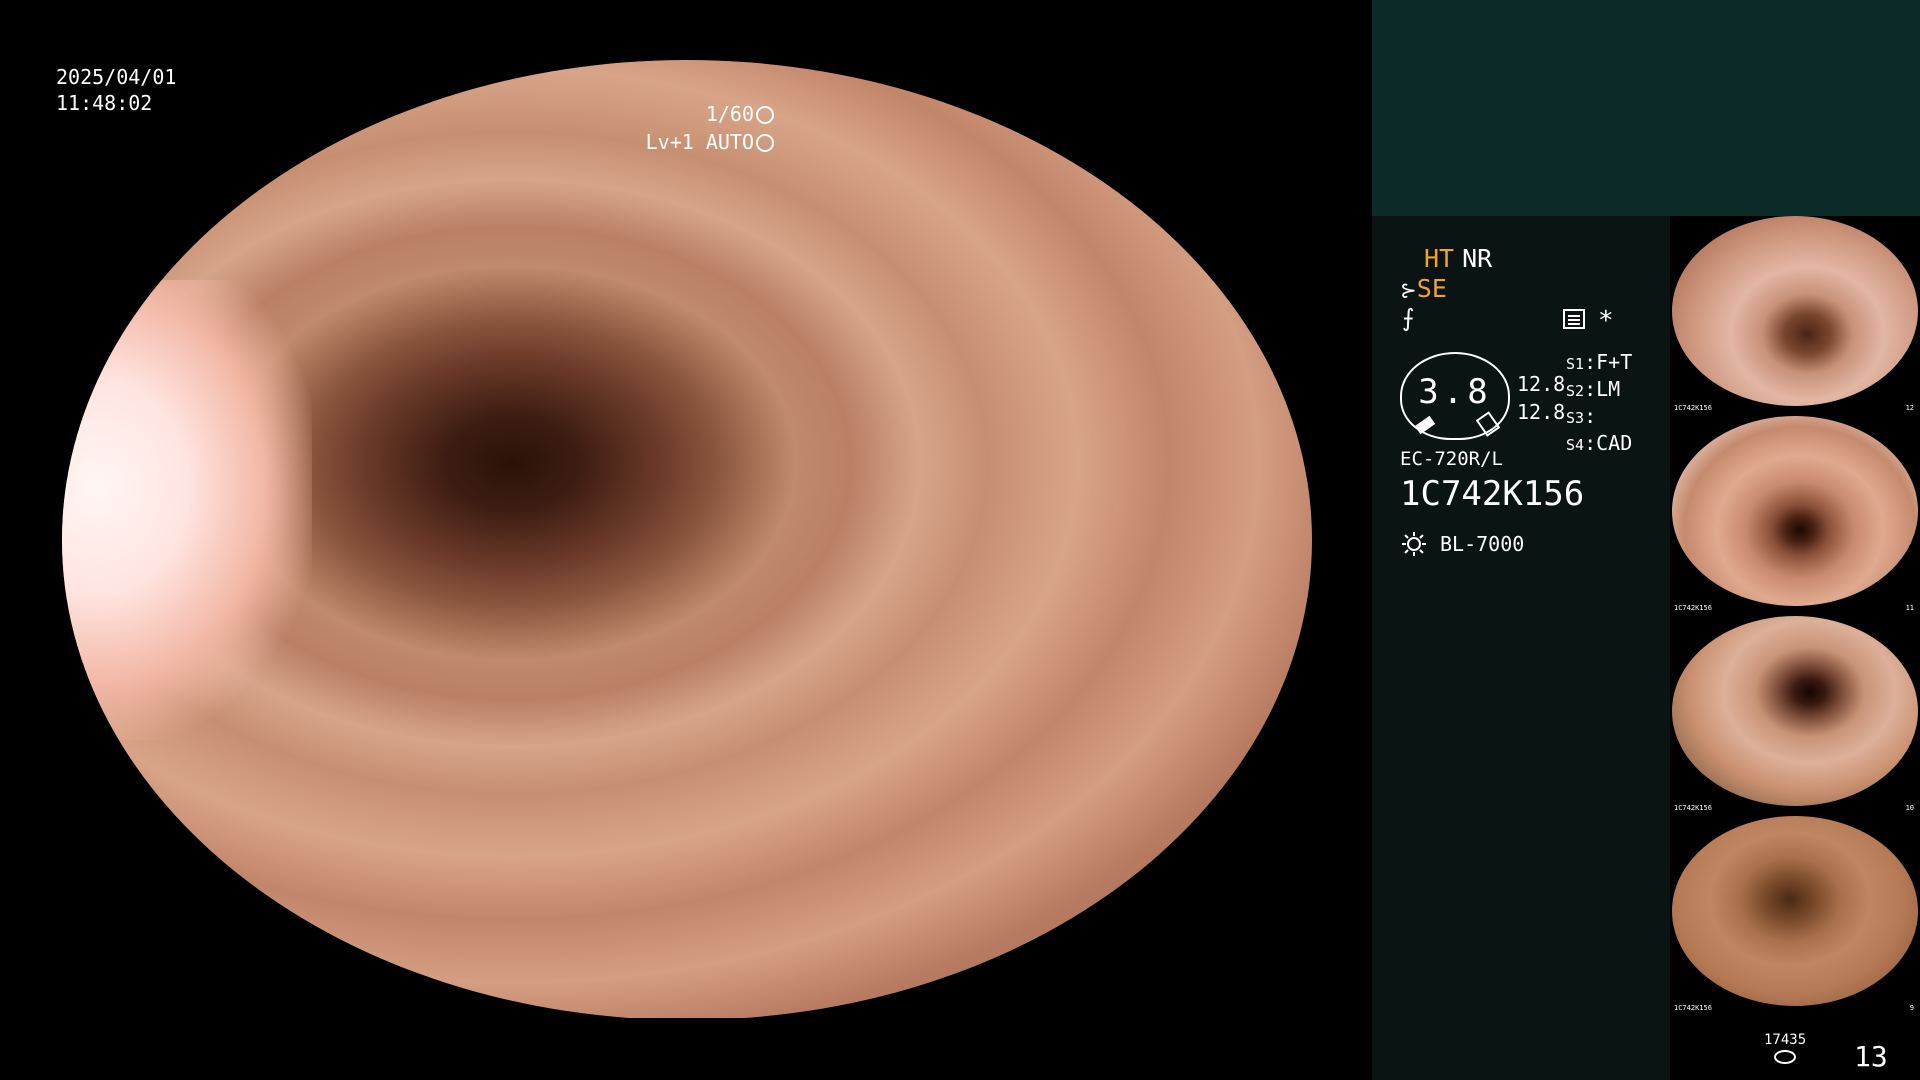 The width and height of the screenshot is (1920, 1080). I want to click on thumbnail: 1C742K156 11, so click(1795, 515).